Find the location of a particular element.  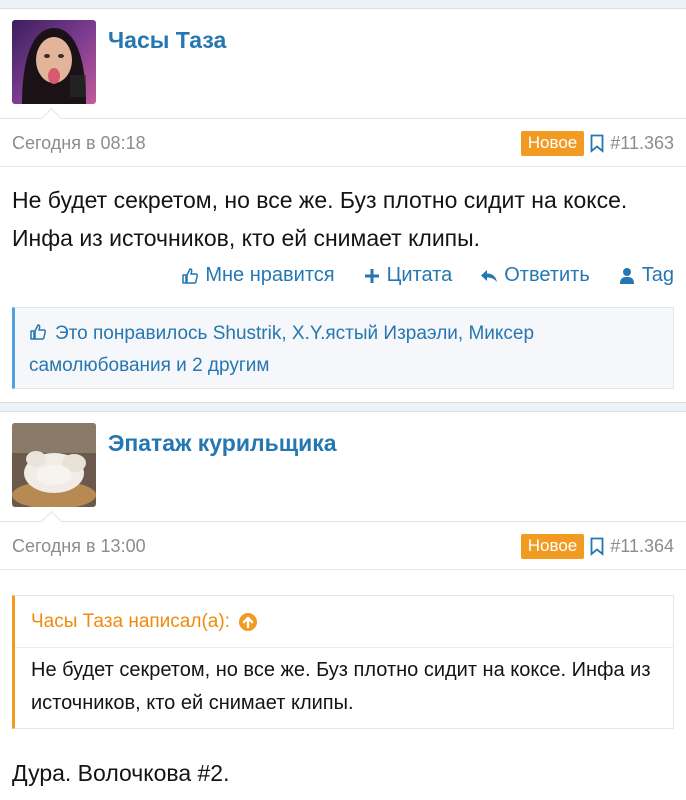

post-meta: Сегодня в 08:18 Новое #11.363 is located at coordinates (343, 143).